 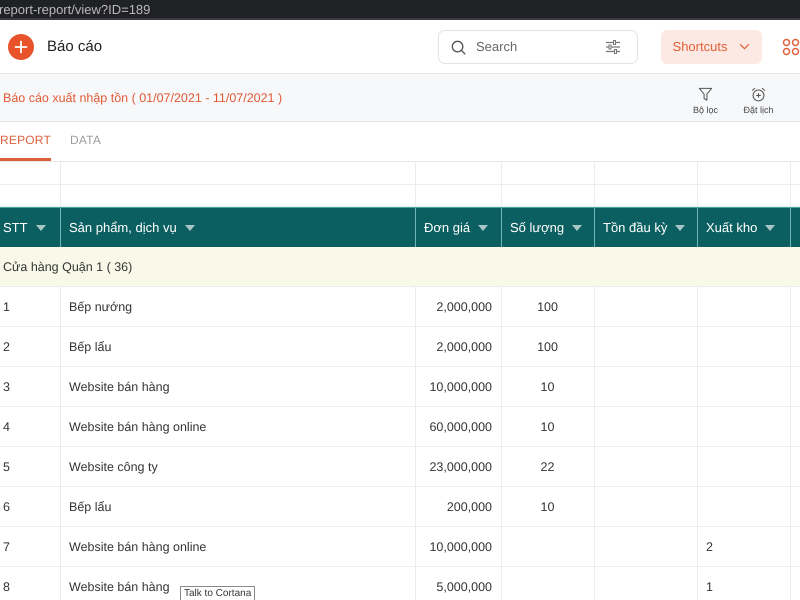 I want to click on unit-price: 23,000,000, so click(x=460, y=467).